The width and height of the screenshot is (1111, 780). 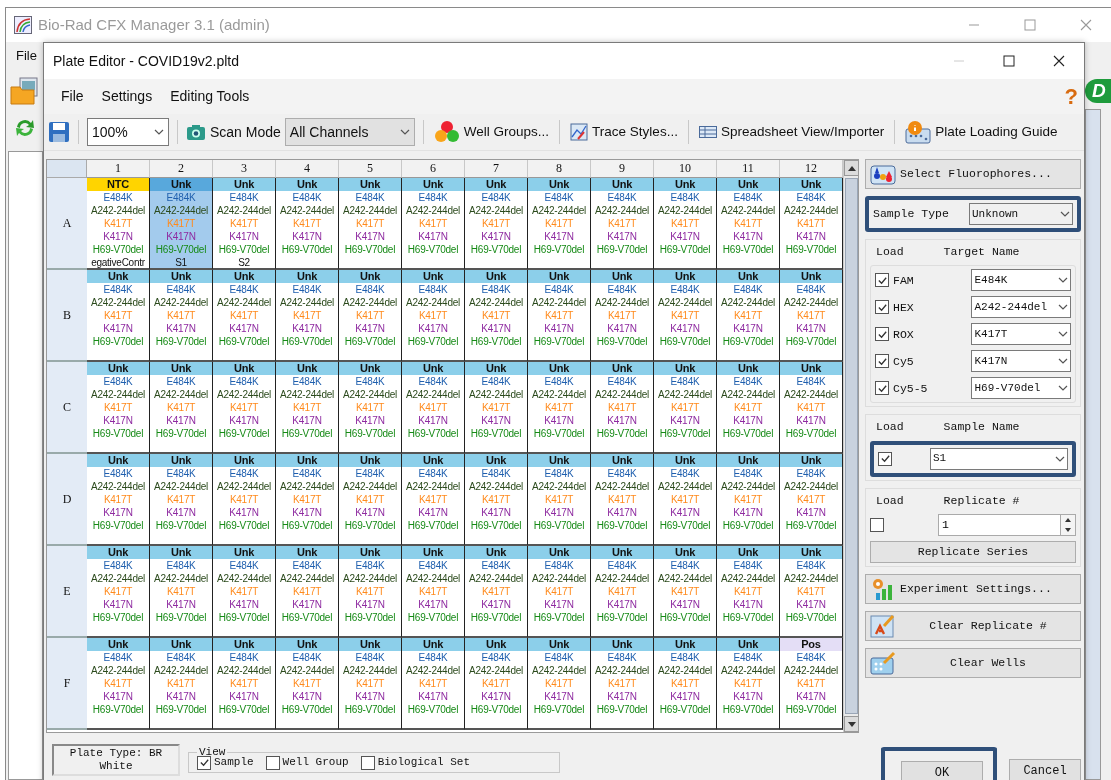 What do you see at coordinates (1059, 61) in the screenshot?
I see `close-icon` at bounding box center [1059, 61].